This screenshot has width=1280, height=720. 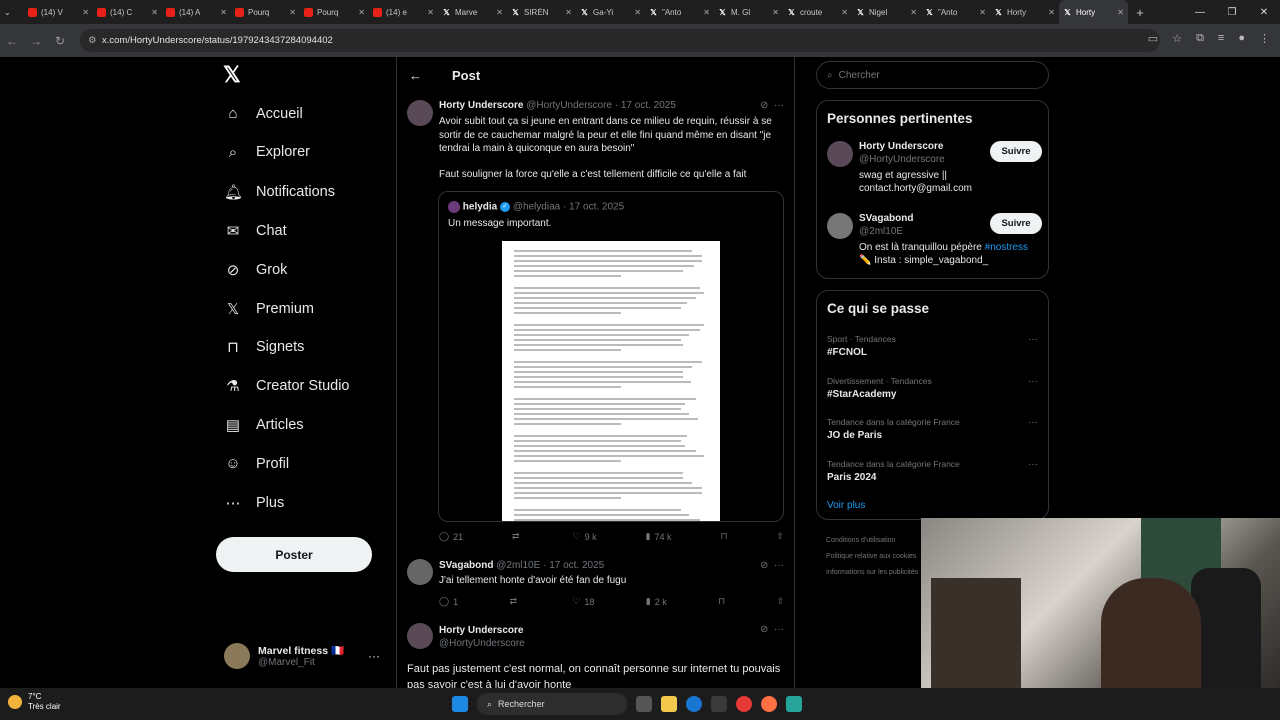 I want to click on trend-item: Sport · Tendances #FCNOL ···, so click(x=934, y=346).